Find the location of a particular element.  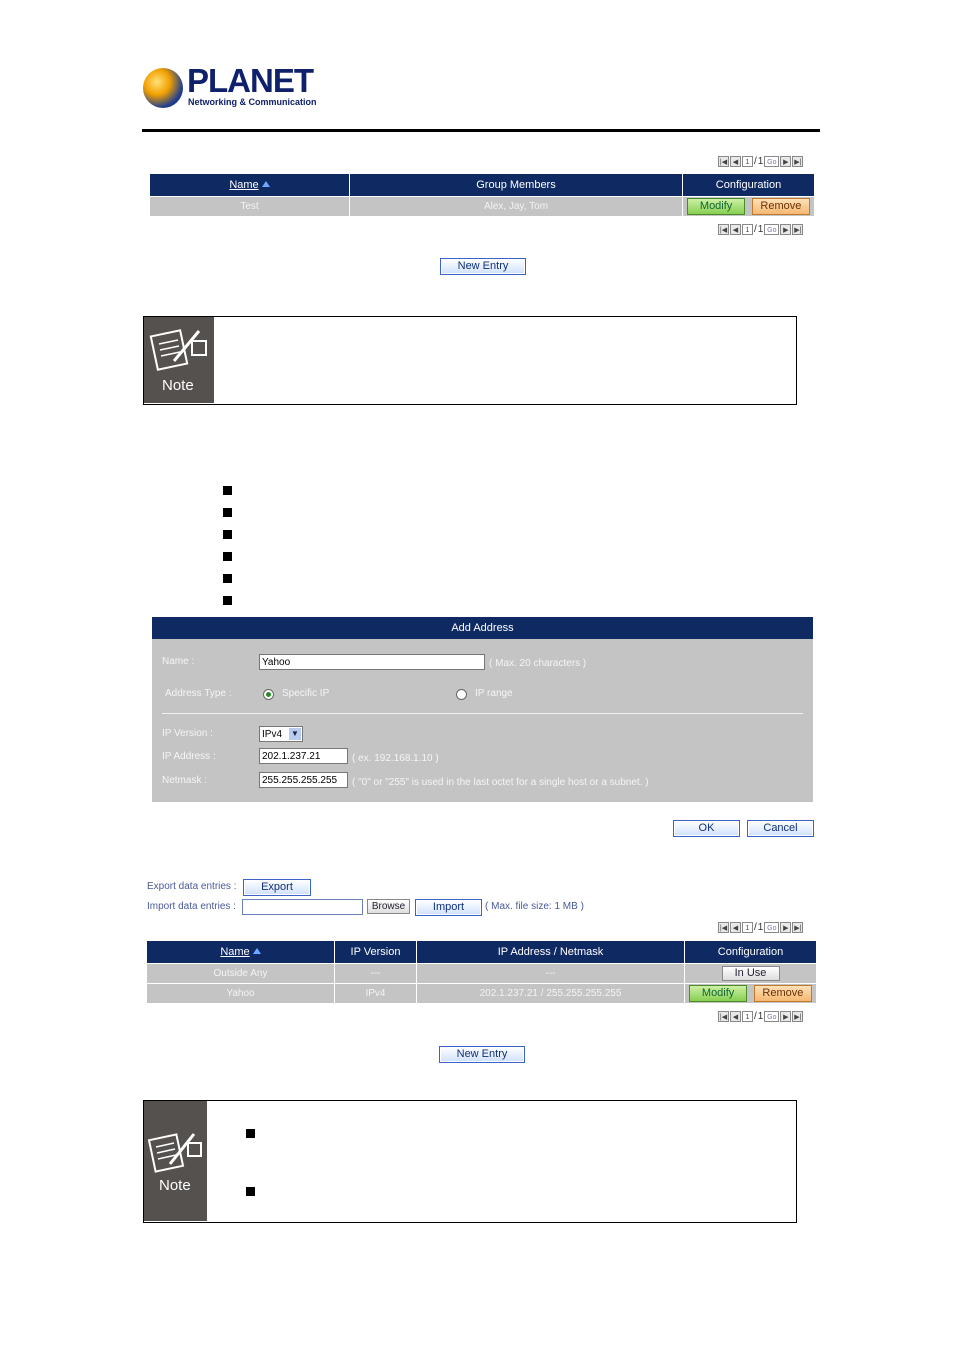

import-button: Import is located at coordinates (448, 907).